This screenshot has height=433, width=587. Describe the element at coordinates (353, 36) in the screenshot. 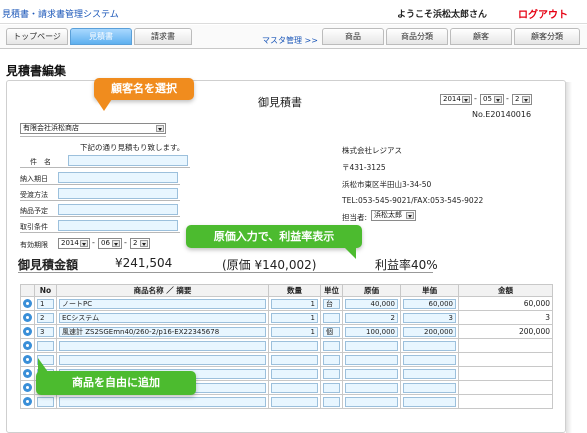

I see `tab-product: 商品` at that location.